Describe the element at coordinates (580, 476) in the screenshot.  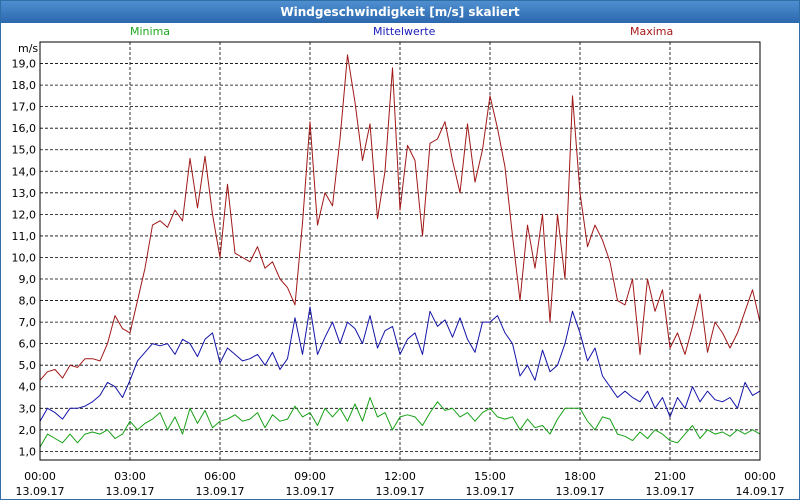
I see `x-tick-time: 18:00` at that location.